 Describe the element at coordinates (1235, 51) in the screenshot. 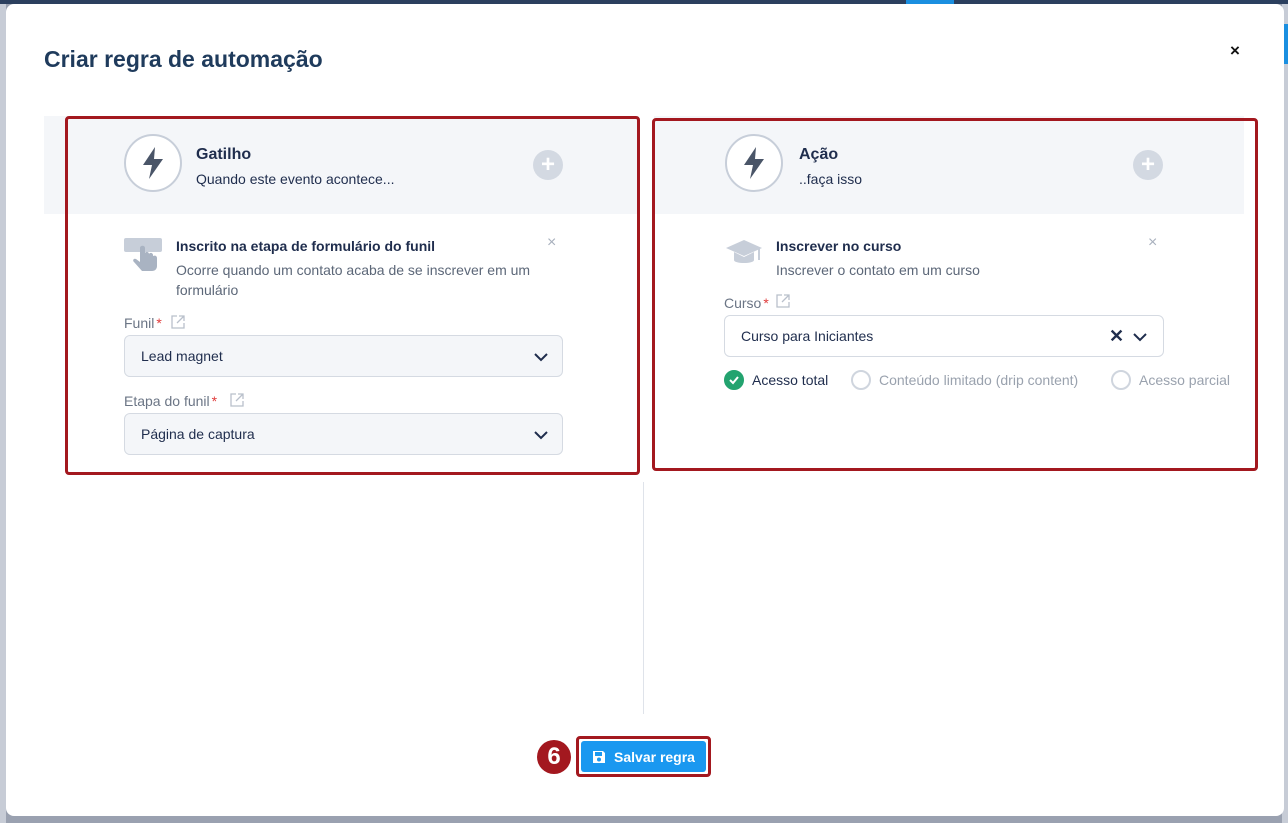

I see `close-icon: ×` at that location.